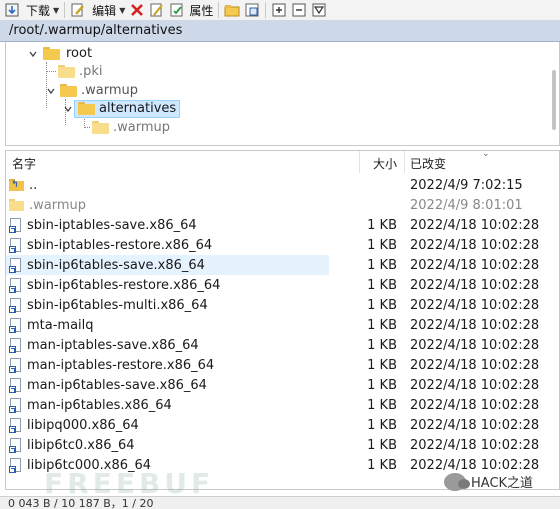 This screenshot has height=509, width=560. I want to click on column-header-size: 大小, so click(385, 163).